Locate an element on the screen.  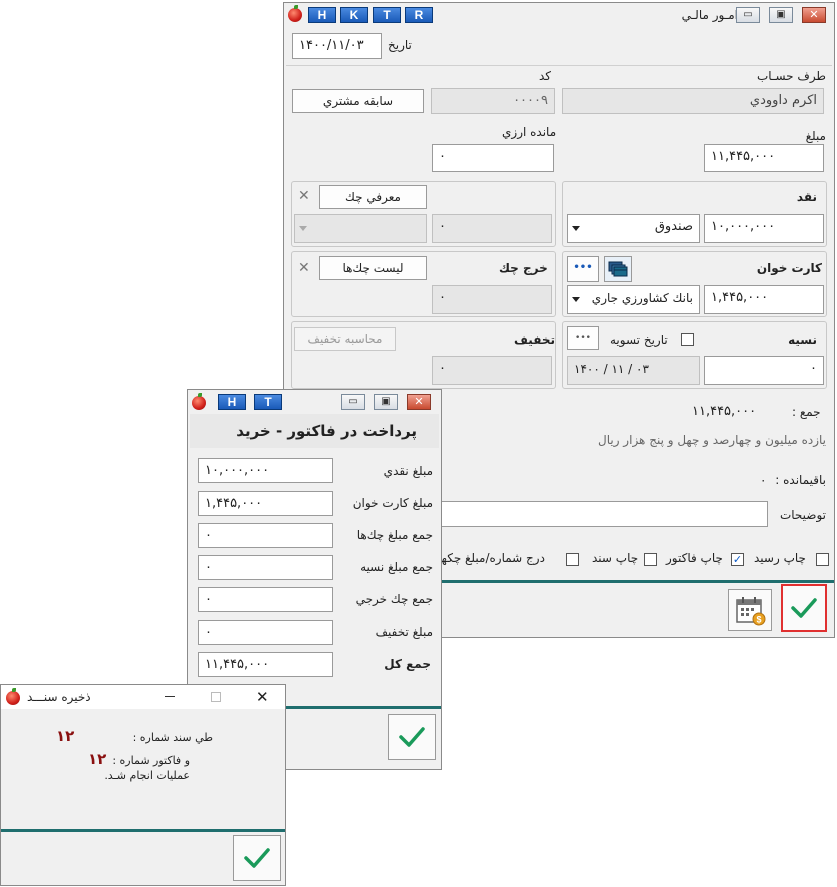
settle-date-field: ۱۴۰۰ / ۱۱ / ۰۳ is located at coordinates (633, 370).